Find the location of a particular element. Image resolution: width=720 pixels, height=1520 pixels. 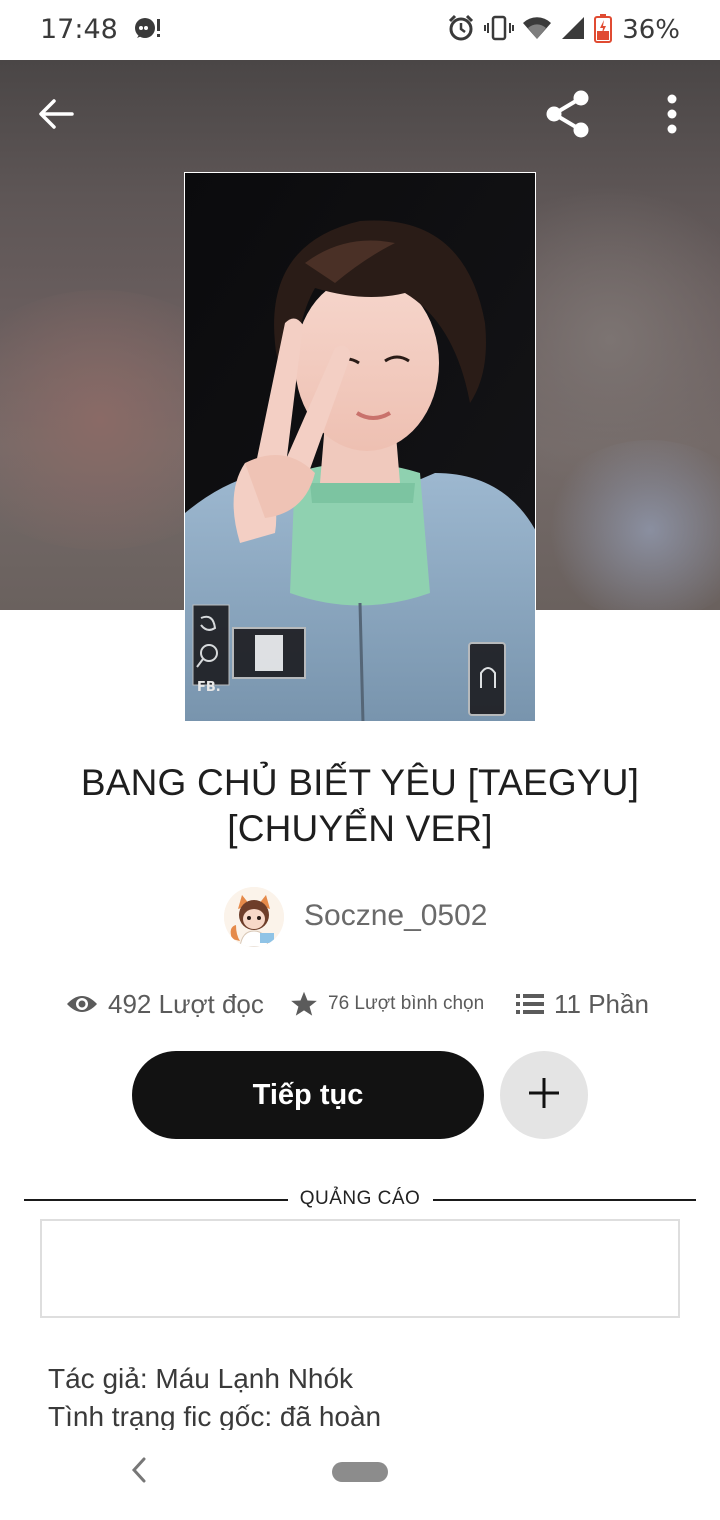

eye-icon is located at coordinates (82, 1004).